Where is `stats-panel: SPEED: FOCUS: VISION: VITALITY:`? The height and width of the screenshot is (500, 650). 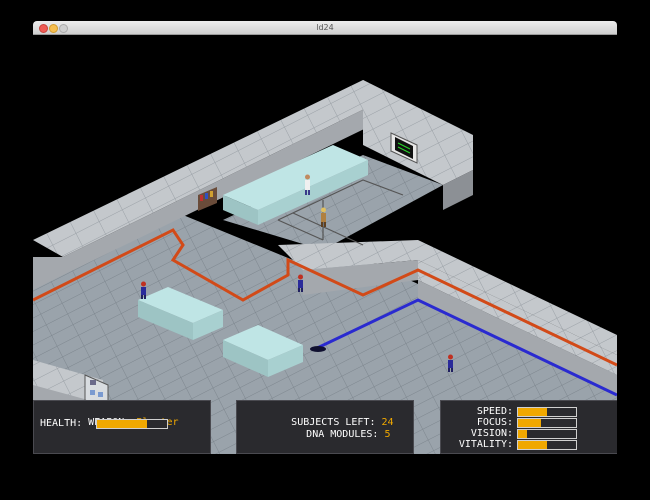
stats-panel: SPEED: FOCUS: VISION: VITALITY: is located at coordinates (528, 427).